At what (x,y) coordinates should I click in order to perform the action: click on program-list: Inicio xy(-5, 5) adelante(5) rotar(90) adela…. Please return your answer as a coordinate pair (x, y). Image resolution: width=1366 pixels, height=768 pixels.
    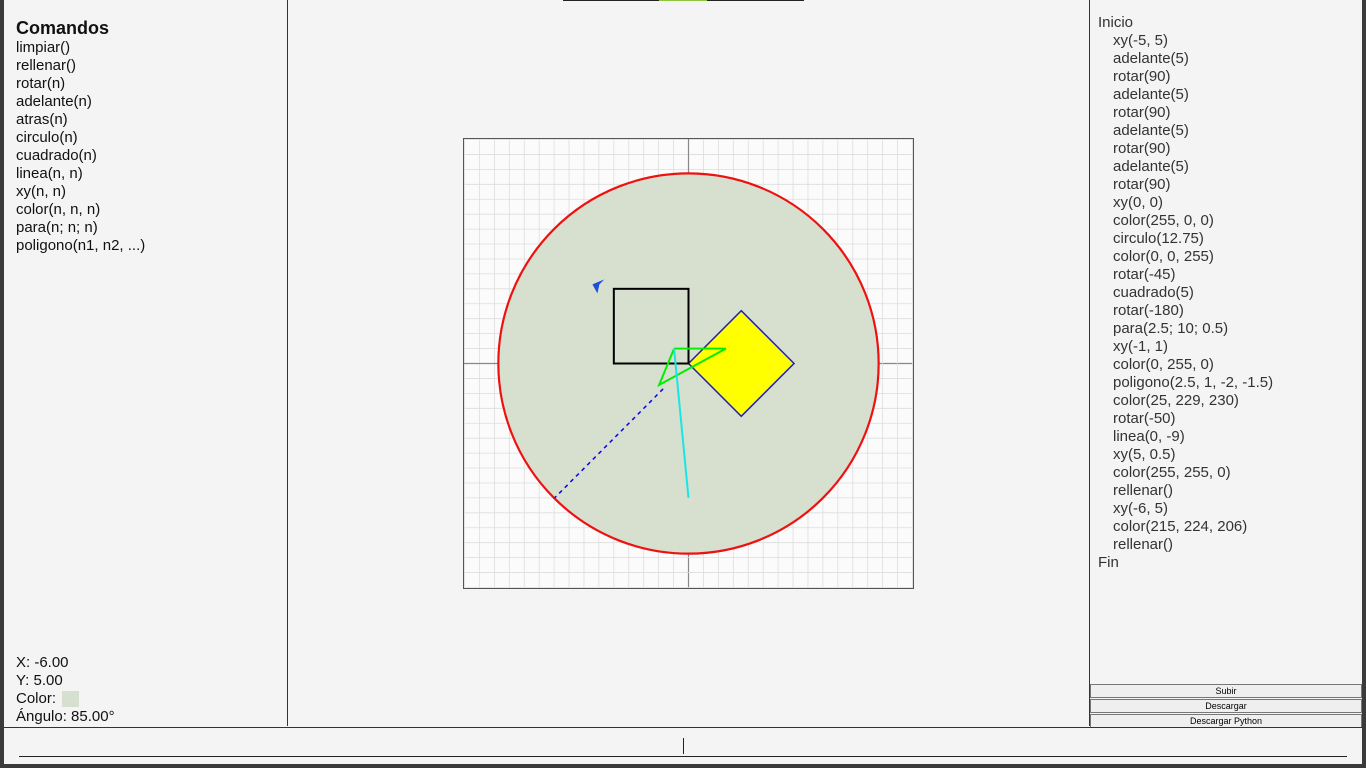
    Looking at the image, I should click on (1185, 293).